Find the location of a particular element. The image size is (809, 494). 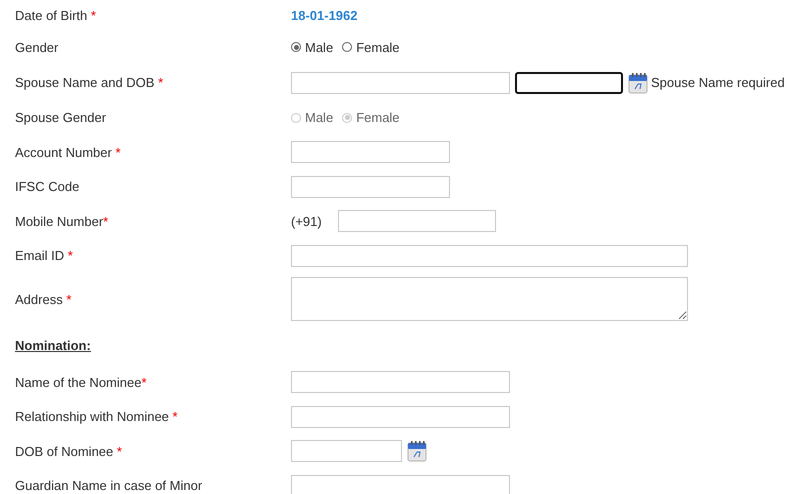

section-heading: Nomination: is located at coordinates (53, 345).